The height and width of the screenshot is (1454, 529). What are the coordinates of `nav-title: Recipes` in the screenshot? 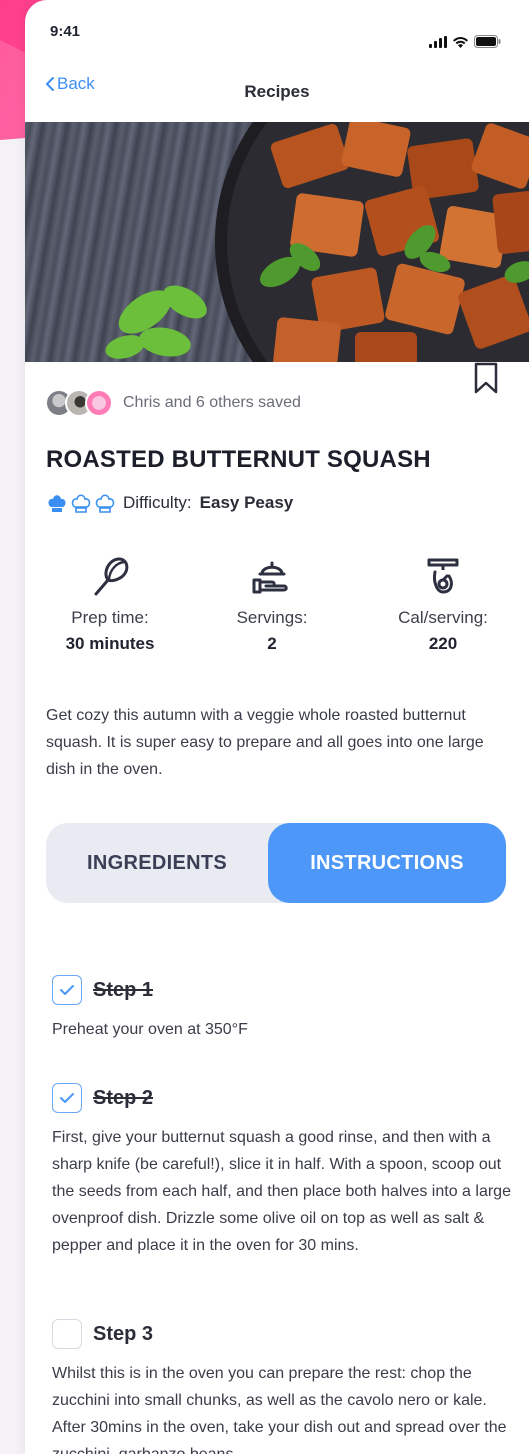 It's located at (277, 91).